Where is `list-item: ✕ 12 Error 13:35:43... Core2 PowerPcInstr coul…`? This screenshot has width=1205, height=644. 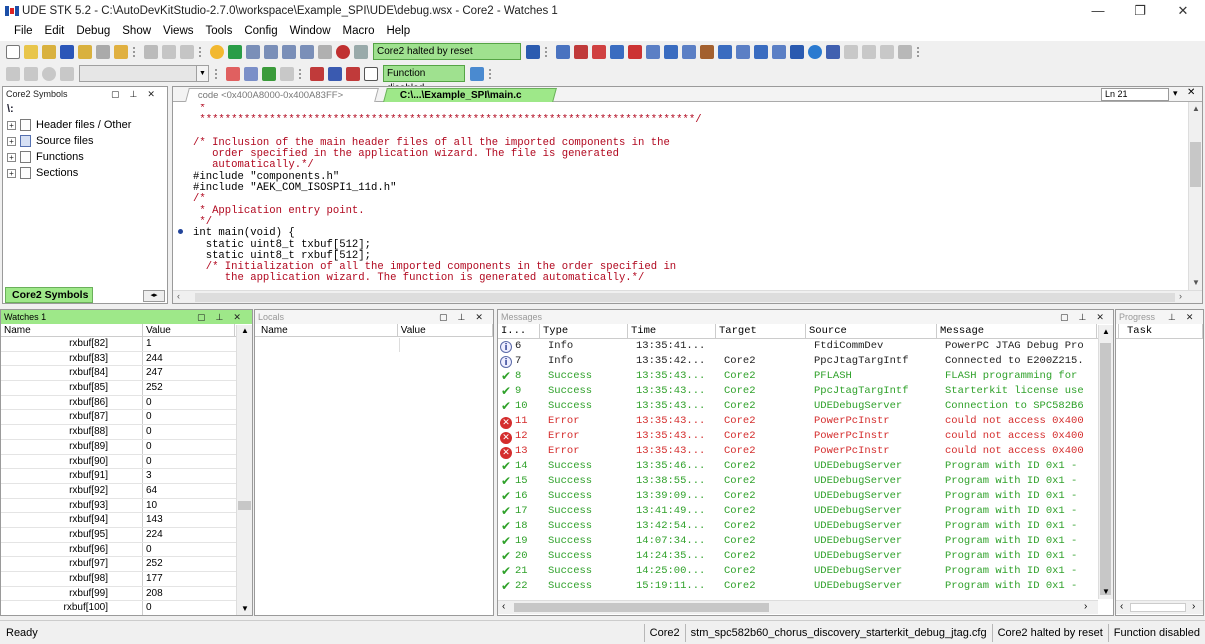 list-item: ✕ 12 Error 13:35:43... Core2 PowerPcInstr coul… is located at coordinates (805, 436).